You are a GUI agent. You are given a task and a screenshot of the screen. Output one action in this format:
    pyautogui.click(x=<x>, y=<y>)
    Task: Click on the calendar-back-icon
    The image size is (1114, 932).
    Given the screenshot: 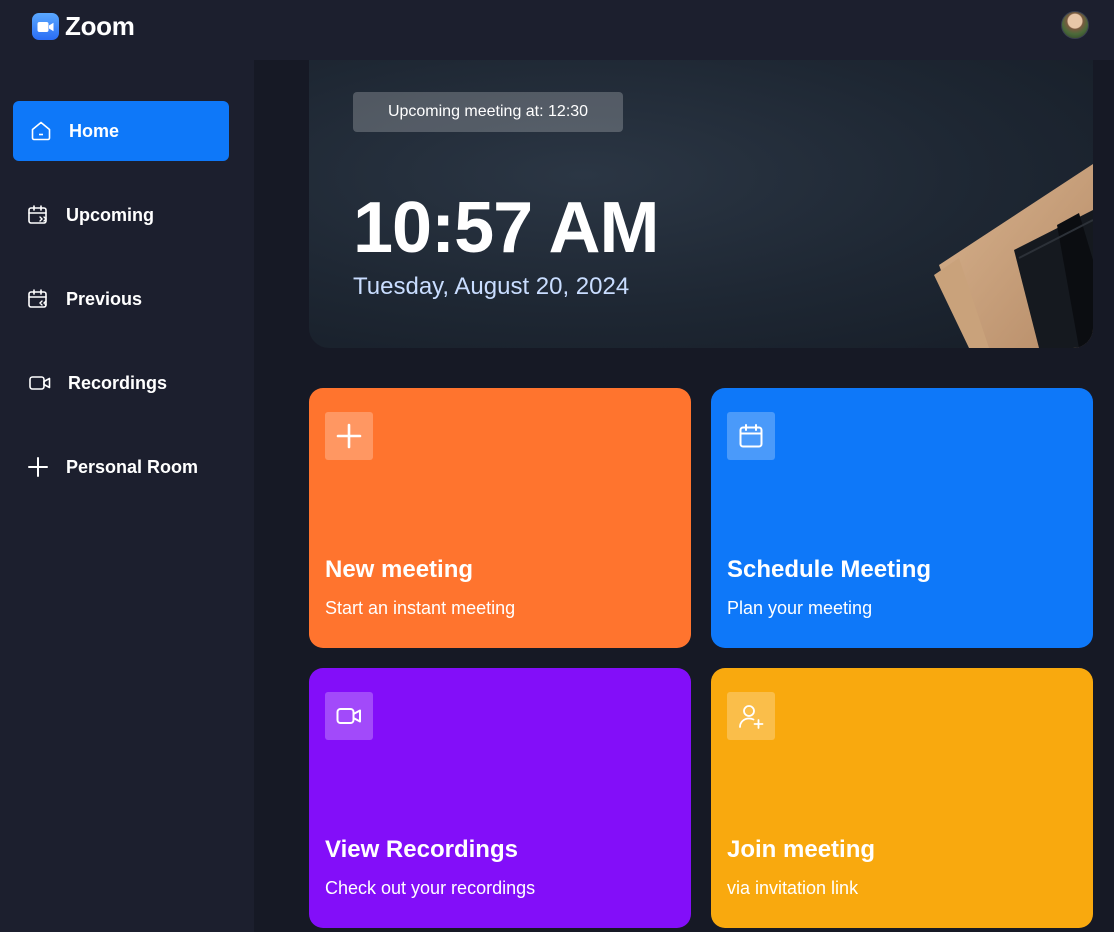 What is the action you would take?
    pyautogui.click(x=38, y=299)
    